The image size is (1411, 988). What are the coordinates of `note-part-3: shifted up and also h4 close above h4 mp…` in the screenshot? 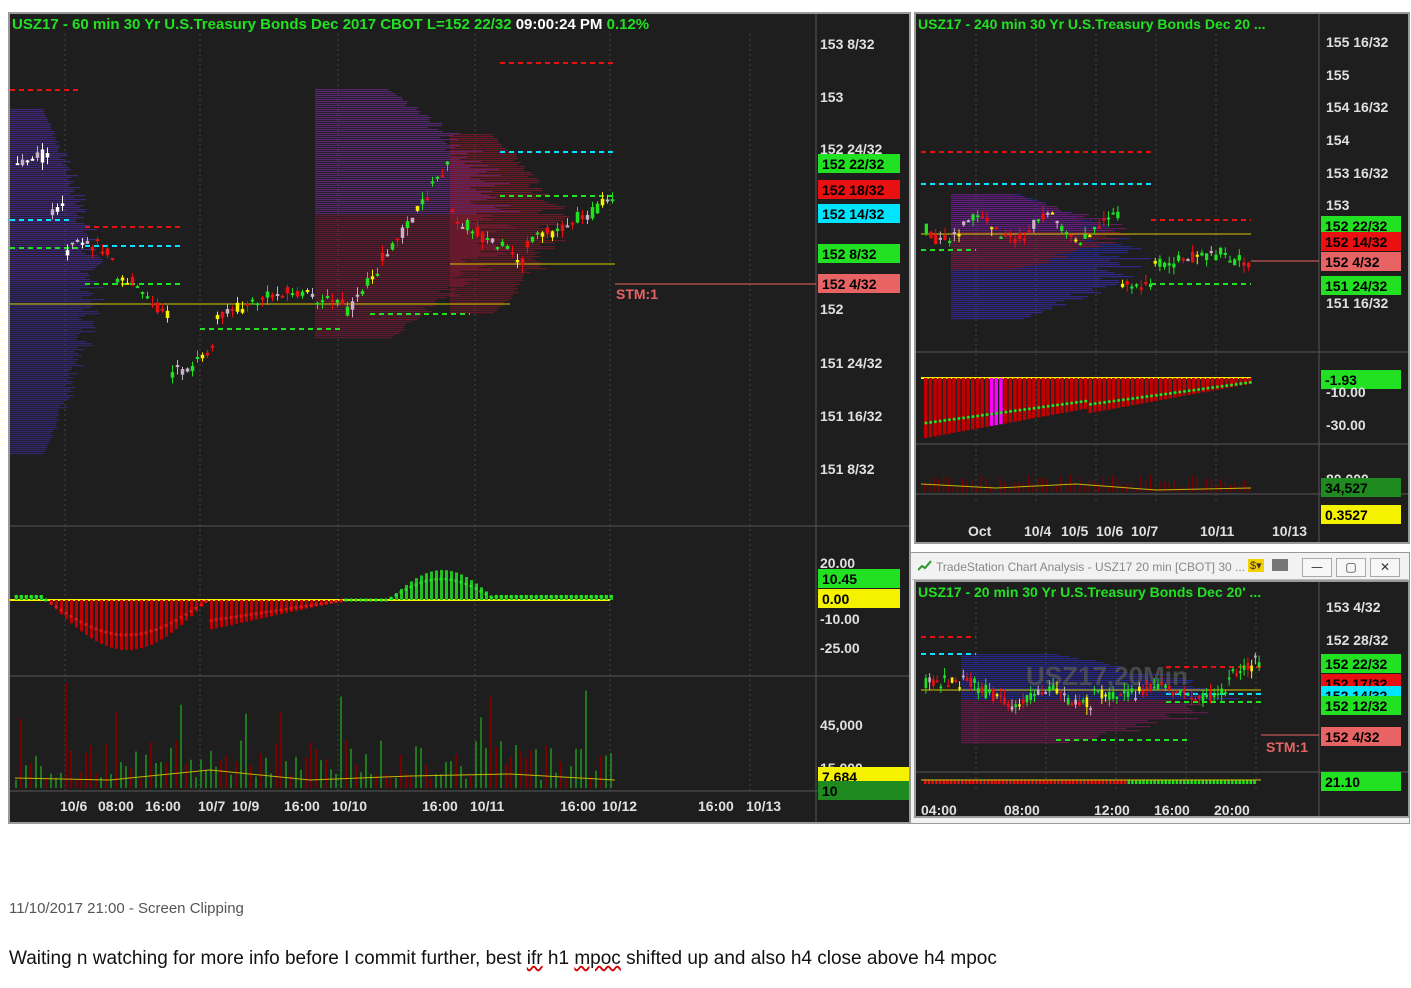 It's located at (808, 958).